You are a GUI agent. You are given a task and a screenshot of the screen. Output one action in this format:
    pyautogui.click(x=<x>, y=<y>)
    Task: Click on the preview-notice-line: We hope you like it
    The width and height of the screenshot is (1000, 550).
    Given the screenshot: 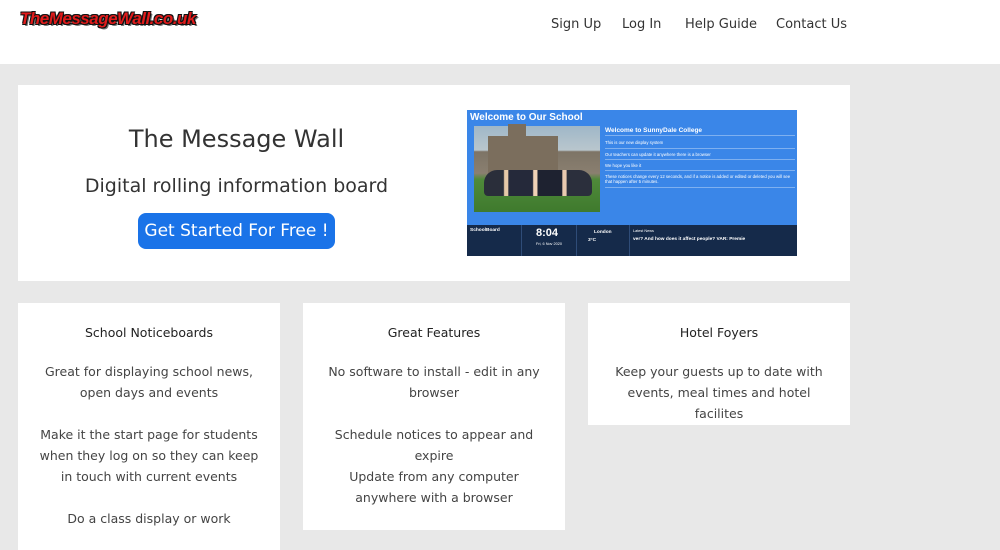 What is the action you would take?
    pyautogui.click(x=700, y=167)
    